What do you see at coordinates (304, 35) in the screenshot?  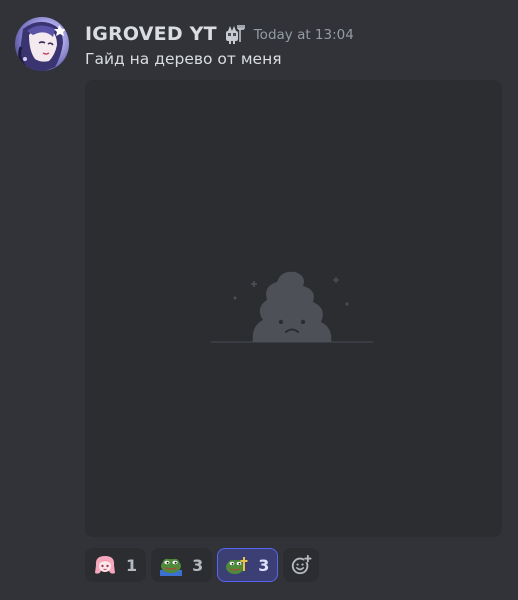 I see `message-timestamp: Today at 13:04` at bounding box center [304, 35].